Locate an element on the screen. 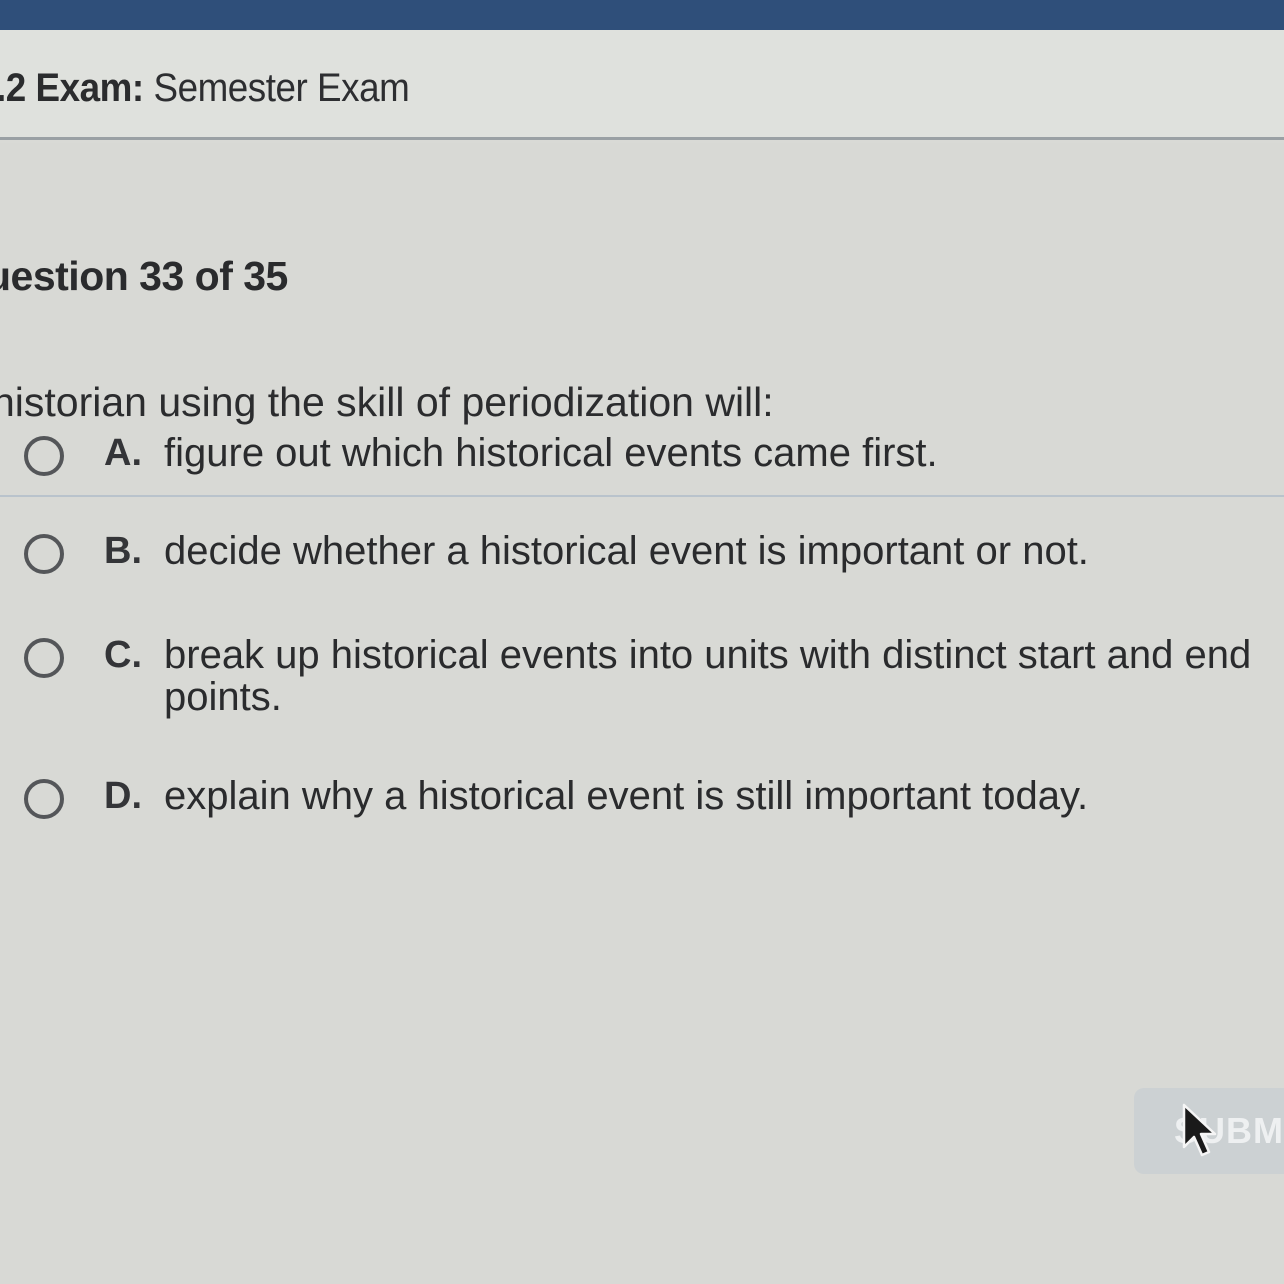 This screenshot has width=1284, height=1284. exam-title: .2 Exam: Semester Exam is located at coordinates (205, 88).